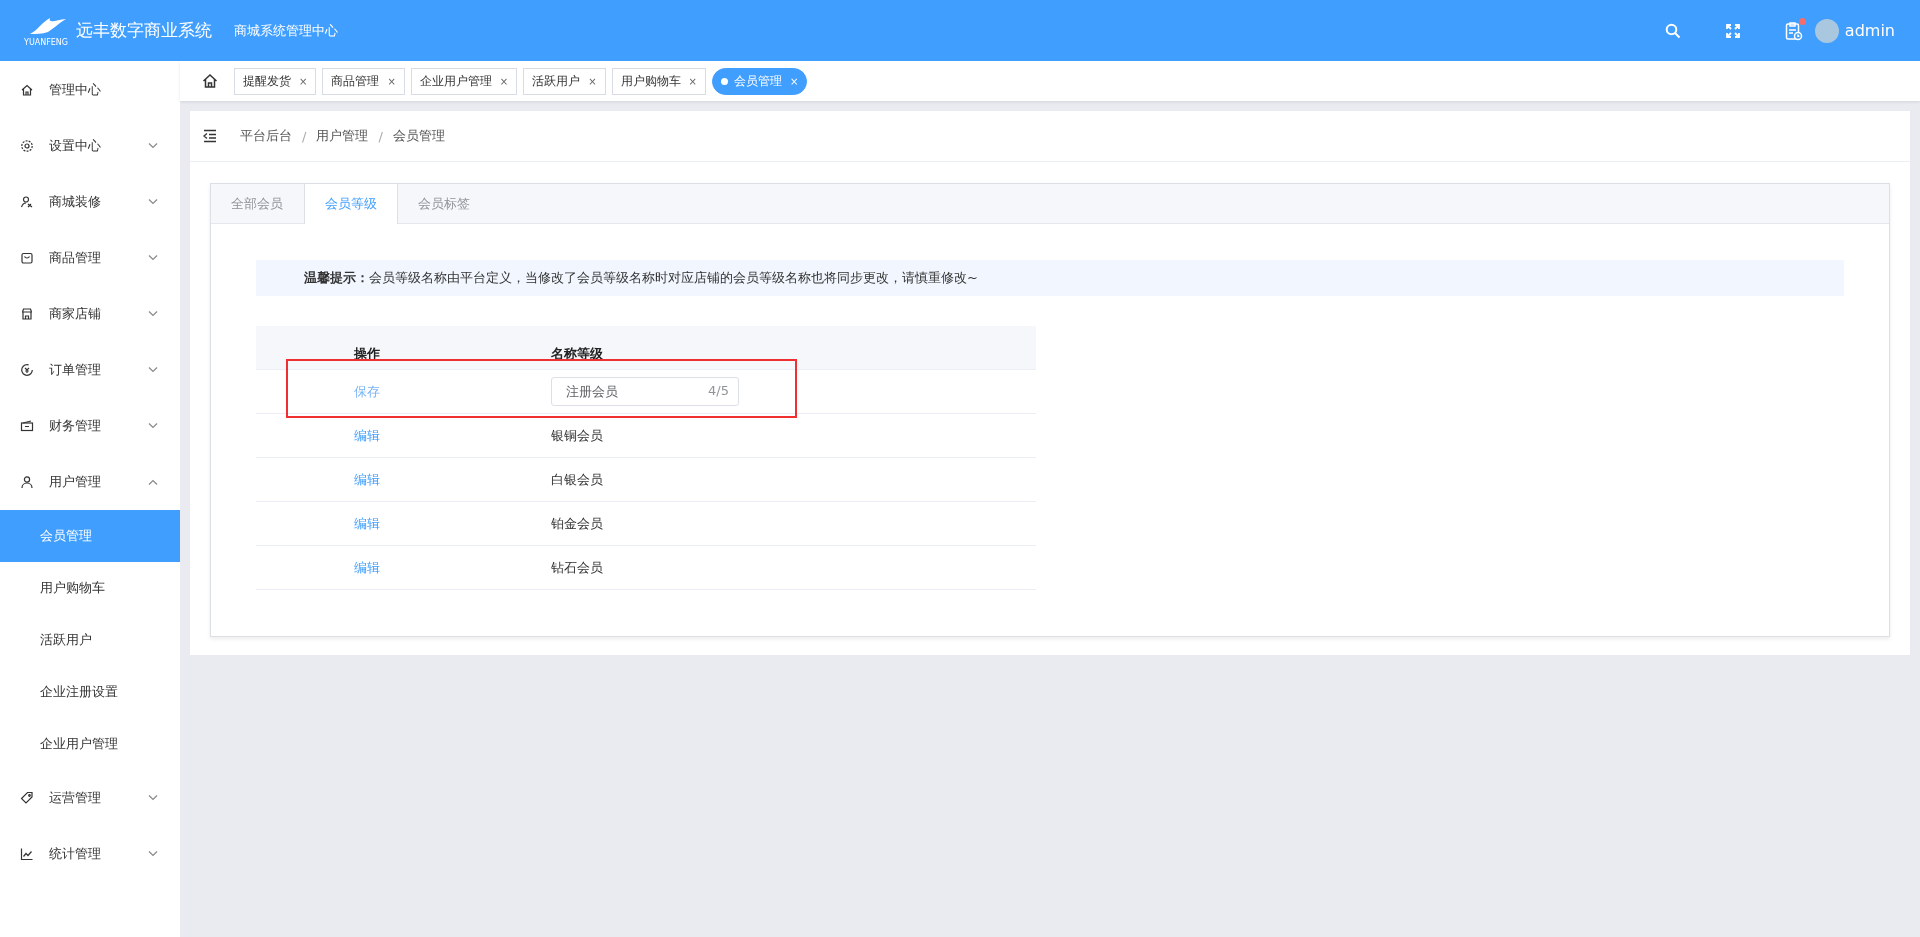  I want to click on app-name: 远丰数字商业系统, so click(144, 30).